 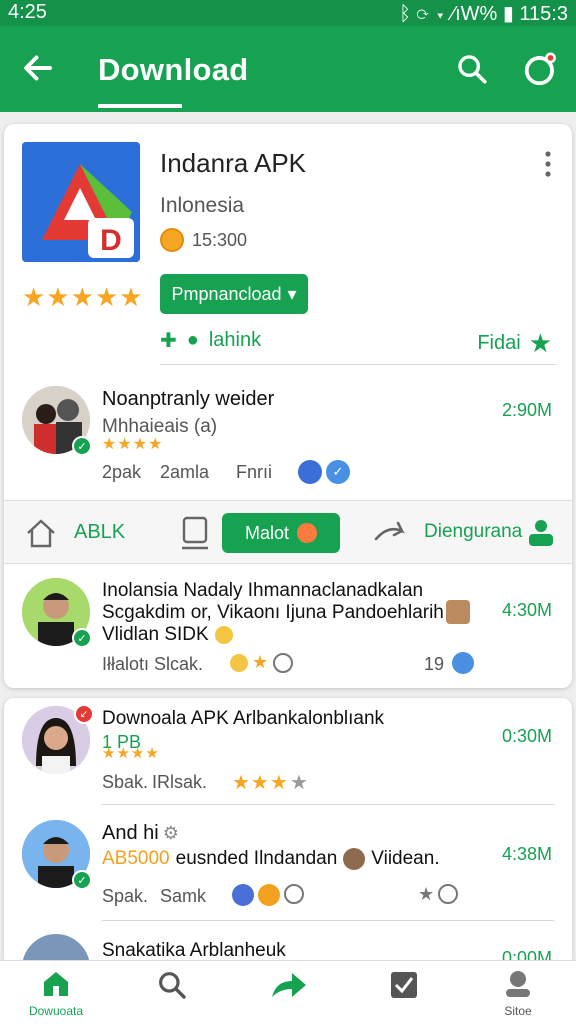 I want to click on download-button-label: Pmpnancload, so click(x=226, y=293).